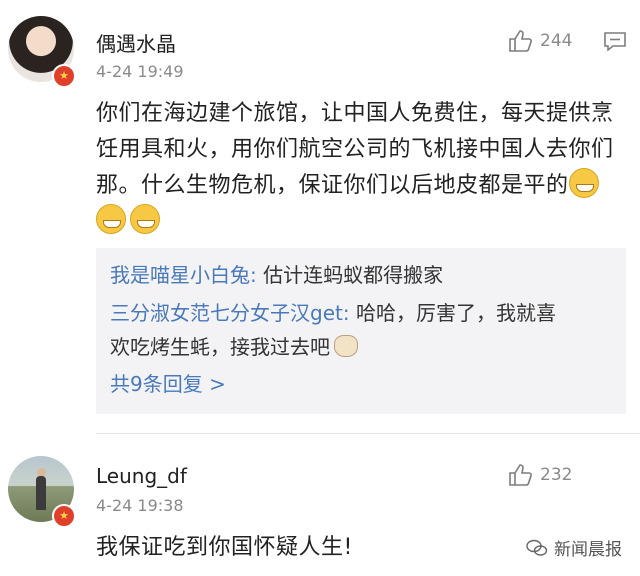 Image resolution: width=640 pixels, height=576 pixels. What do you see at coordinates (556, 41) in the screenshot?
I see `like-count: 244` at bounding box center [556, 41].